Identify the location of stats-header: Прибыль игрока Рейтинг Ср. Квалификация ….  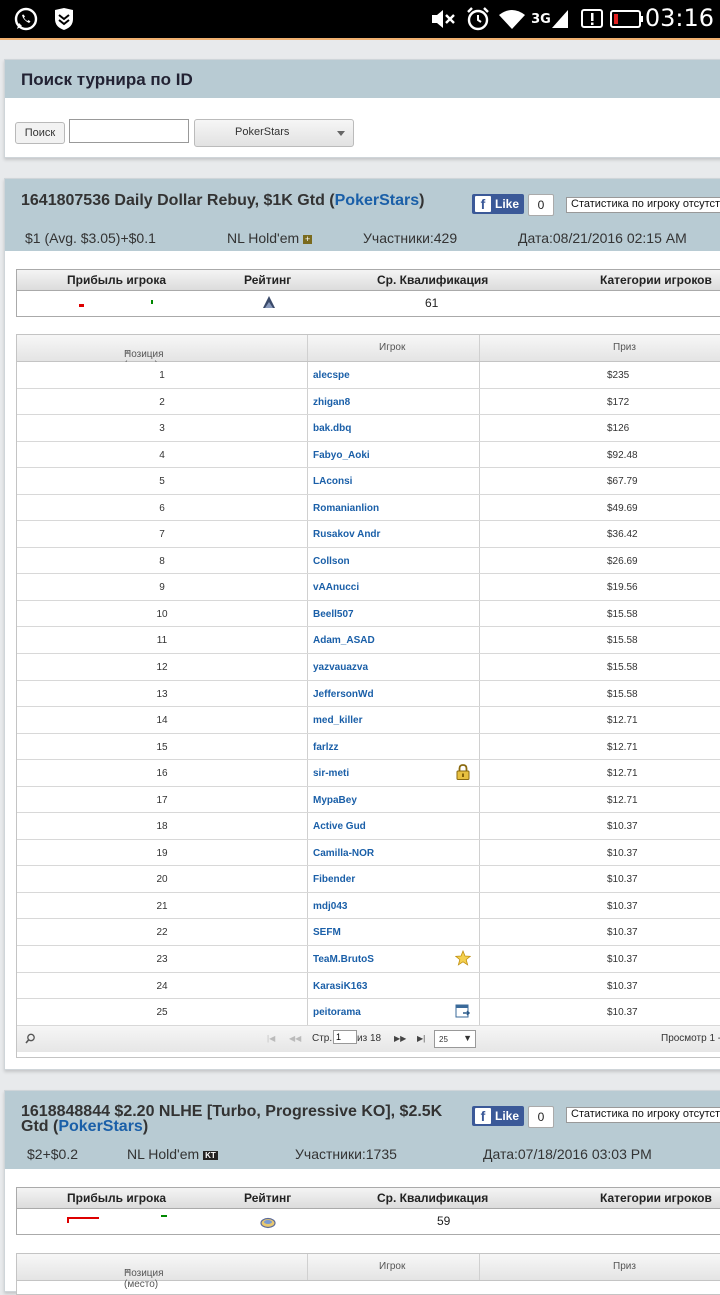
(368, 1198).